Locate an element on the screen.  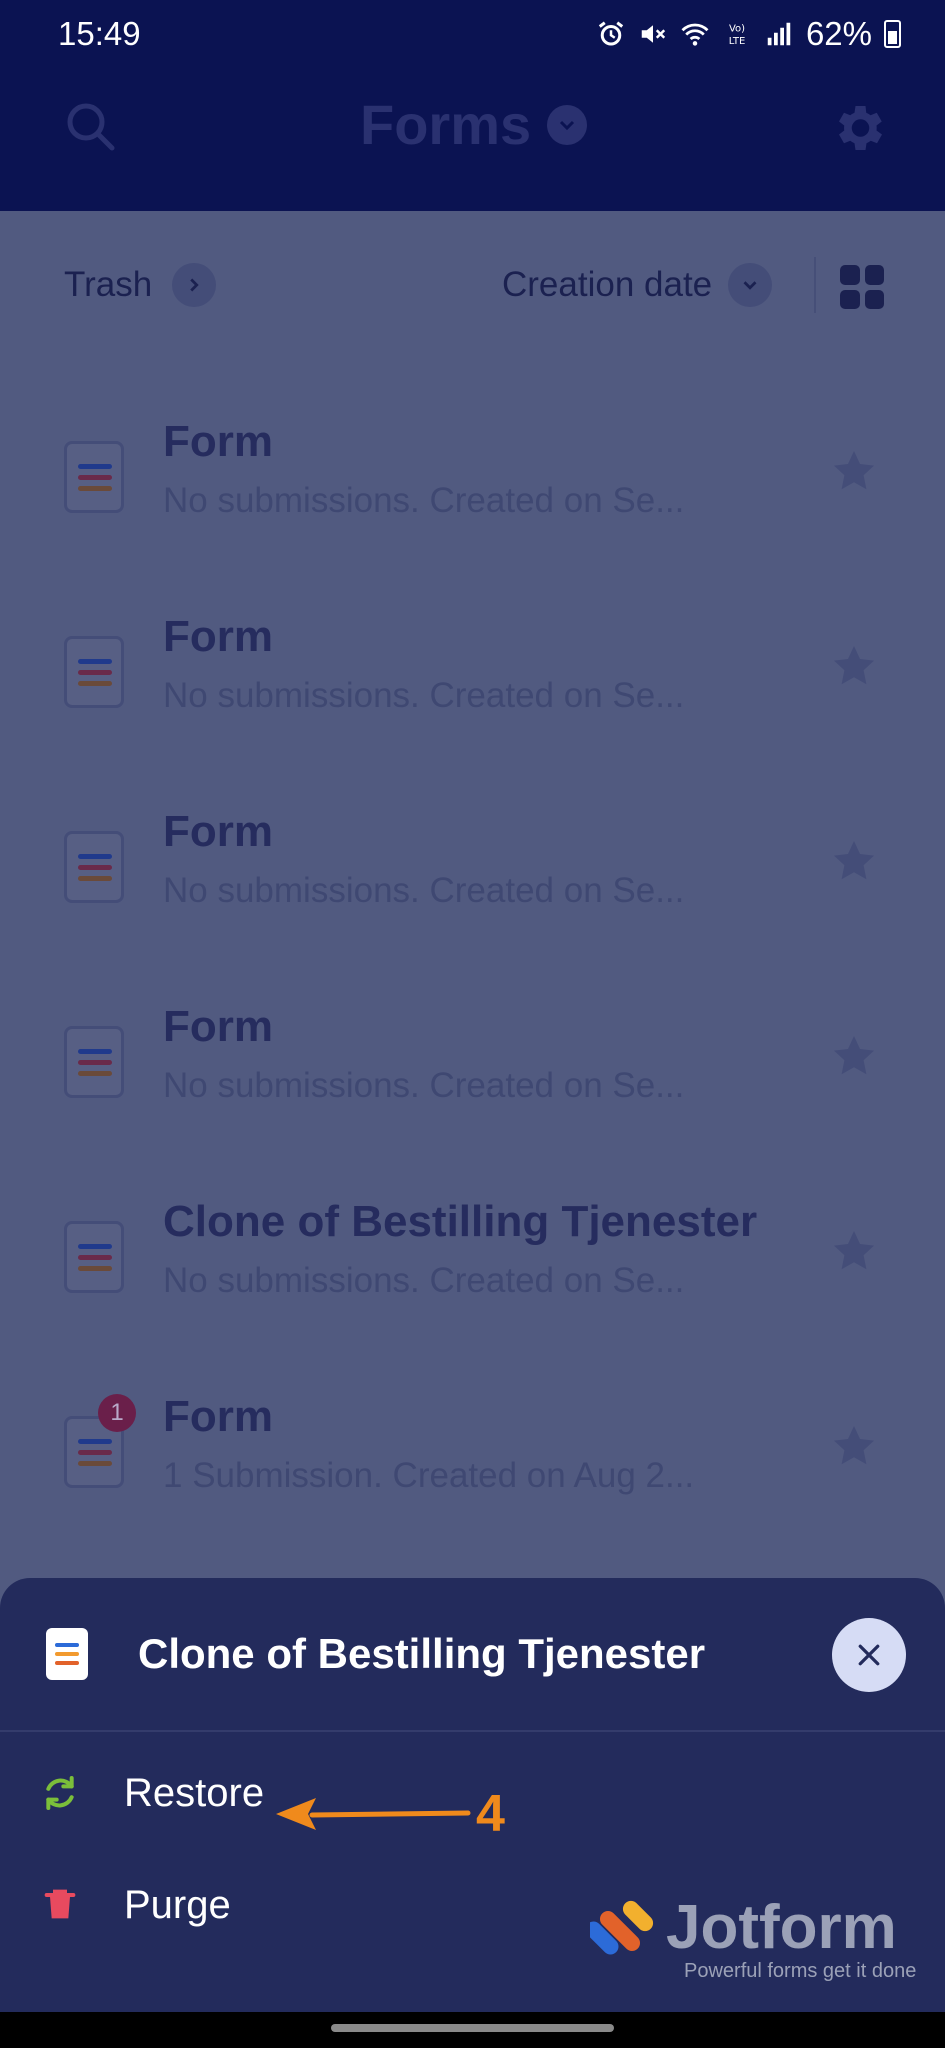
trash-filter: Trash is located at coordinates (140, 285).